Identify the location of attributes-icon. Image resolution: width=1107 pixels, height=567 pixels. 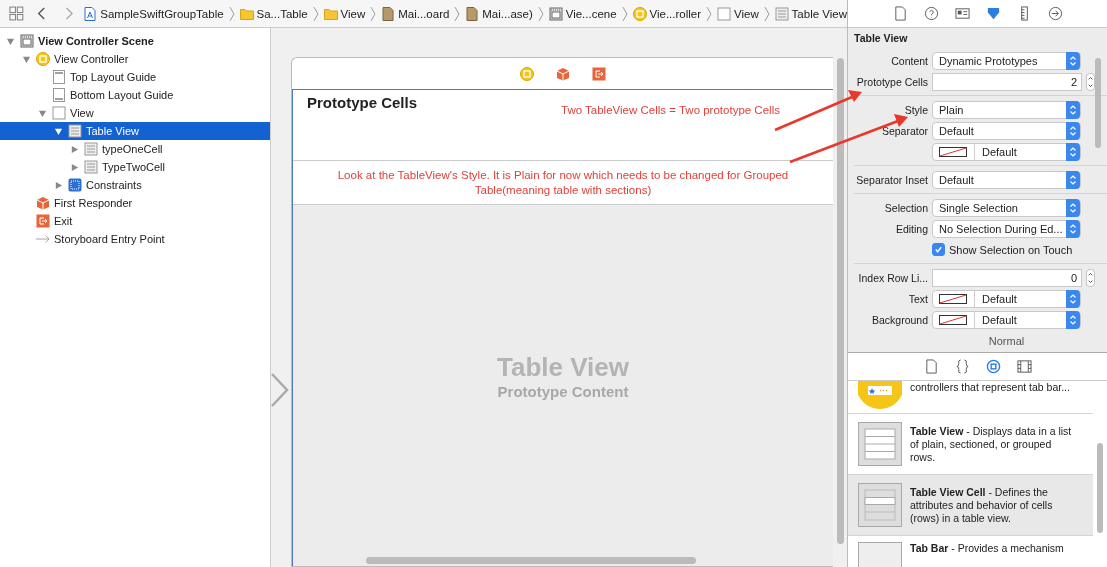
(993, 13).